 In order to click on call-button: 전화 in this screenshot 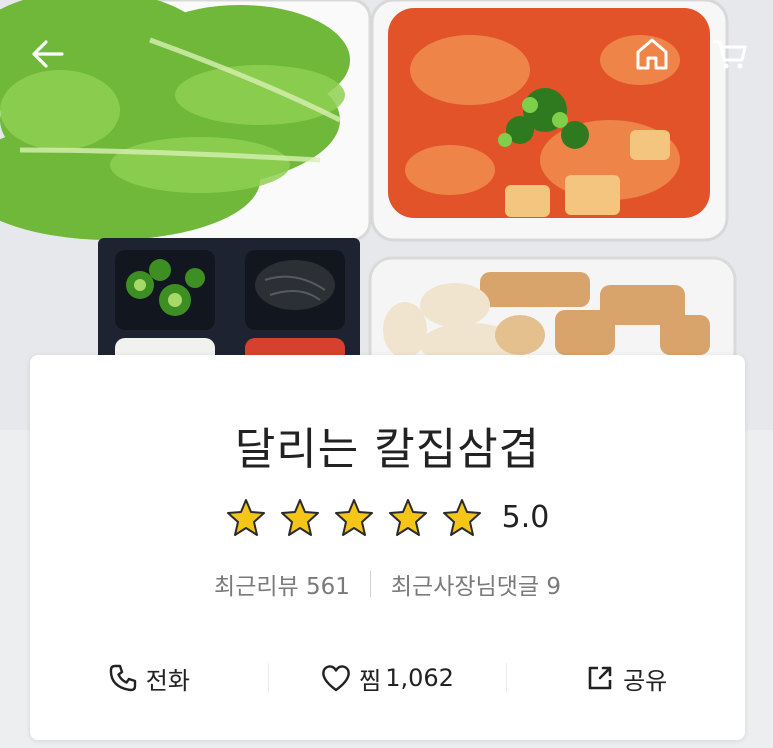, I will do `click(149, 678)`.